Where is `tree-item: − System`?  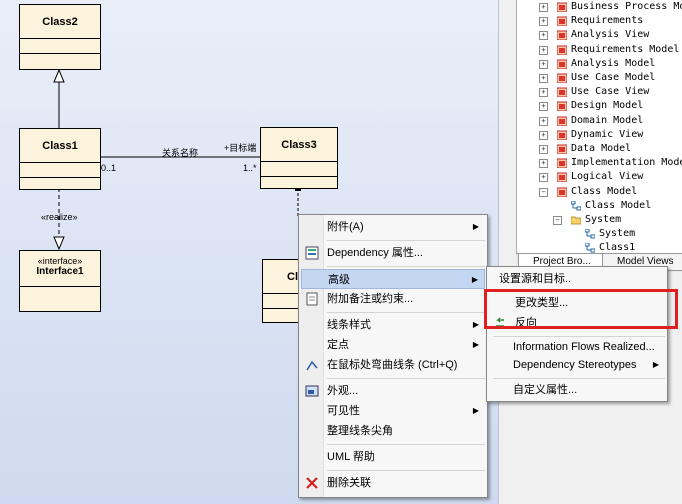
tree-item: − System is located at coordinates (599, 220).